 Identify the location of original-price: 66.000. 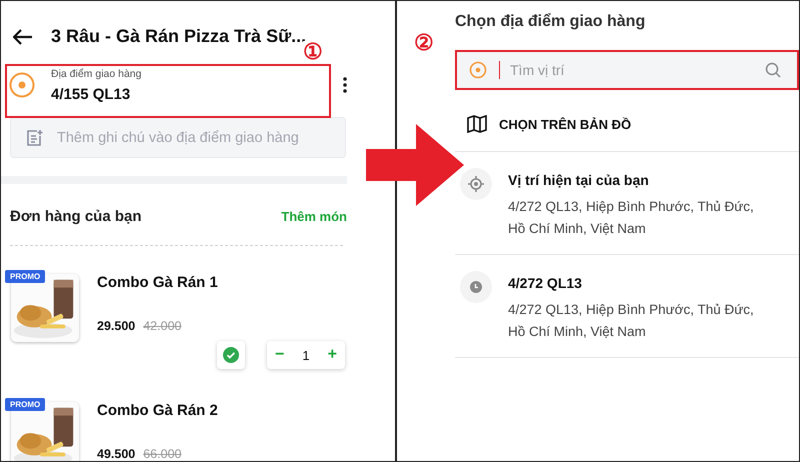
(162, 454).